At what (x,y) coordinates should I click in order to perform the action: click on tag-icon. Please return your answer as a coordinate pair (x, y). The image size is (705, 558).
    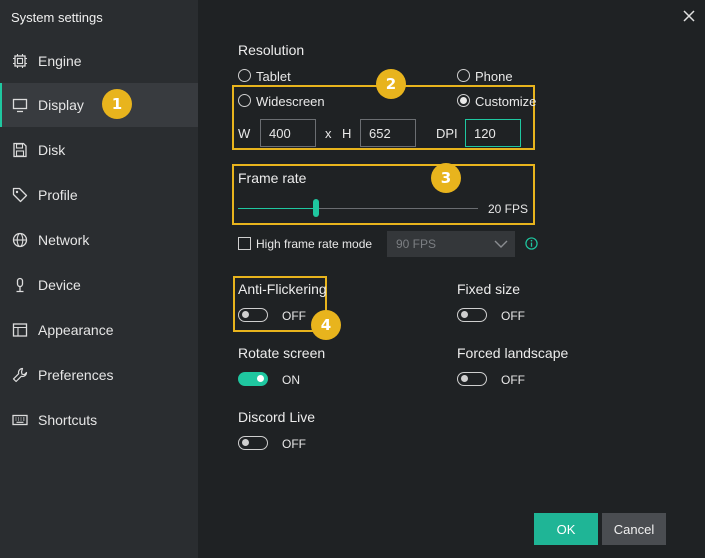
    Looking at the image, I should click on (20, 195).